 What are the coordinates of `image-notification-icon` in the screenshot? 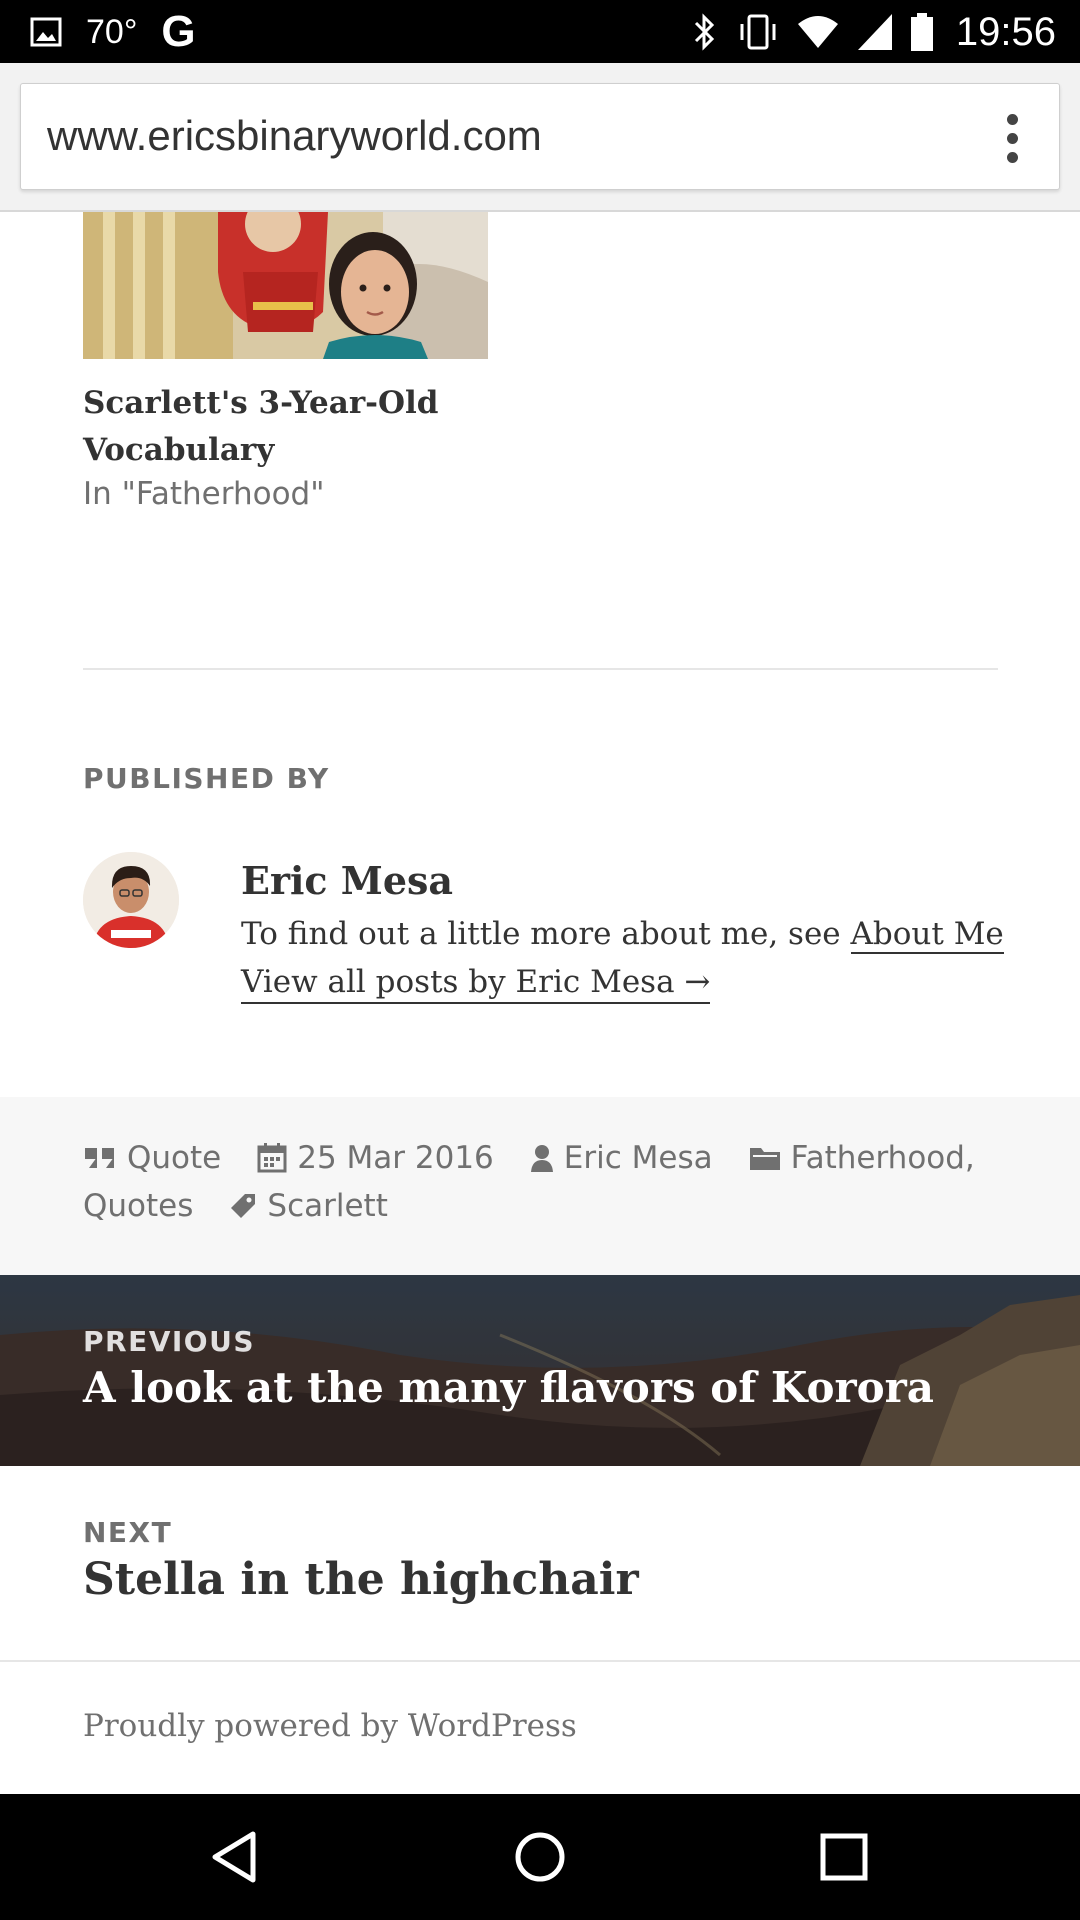 It's located at (46, 32).